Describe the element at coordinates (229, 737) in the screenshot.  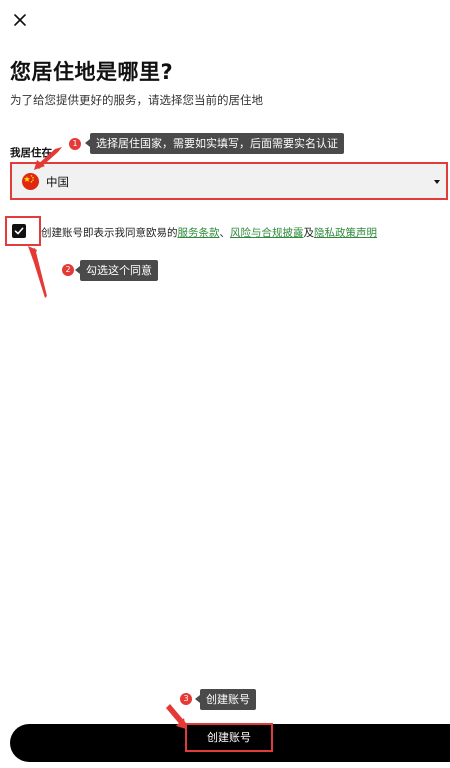
I see `create-account-button-label: 创建账号` at that location.